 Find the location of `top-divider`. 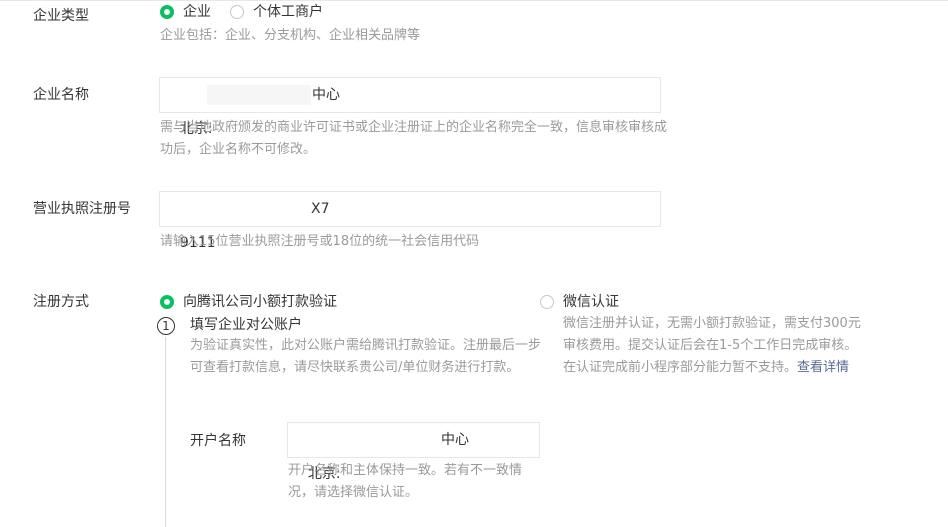

top-divider is located at coordinates (474, 0).